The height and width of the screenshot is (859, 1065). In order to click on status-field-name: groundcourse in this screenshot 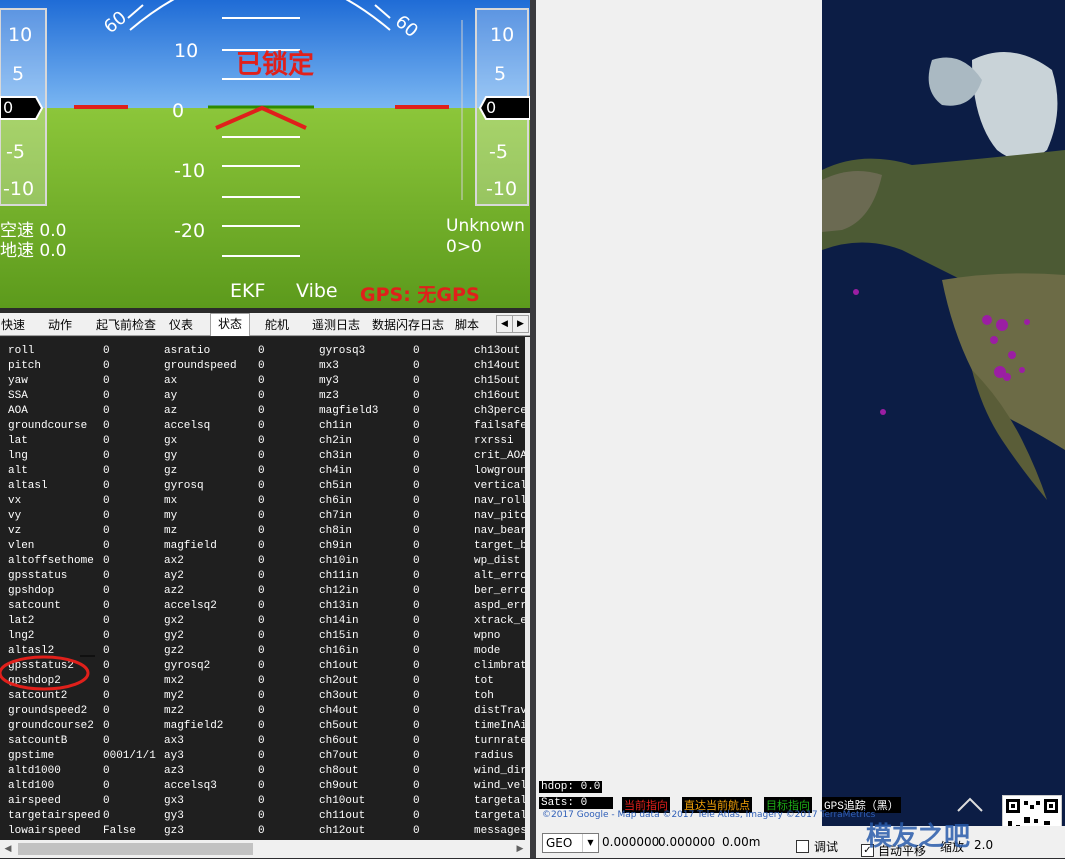, I will do `click(47, 426)`.